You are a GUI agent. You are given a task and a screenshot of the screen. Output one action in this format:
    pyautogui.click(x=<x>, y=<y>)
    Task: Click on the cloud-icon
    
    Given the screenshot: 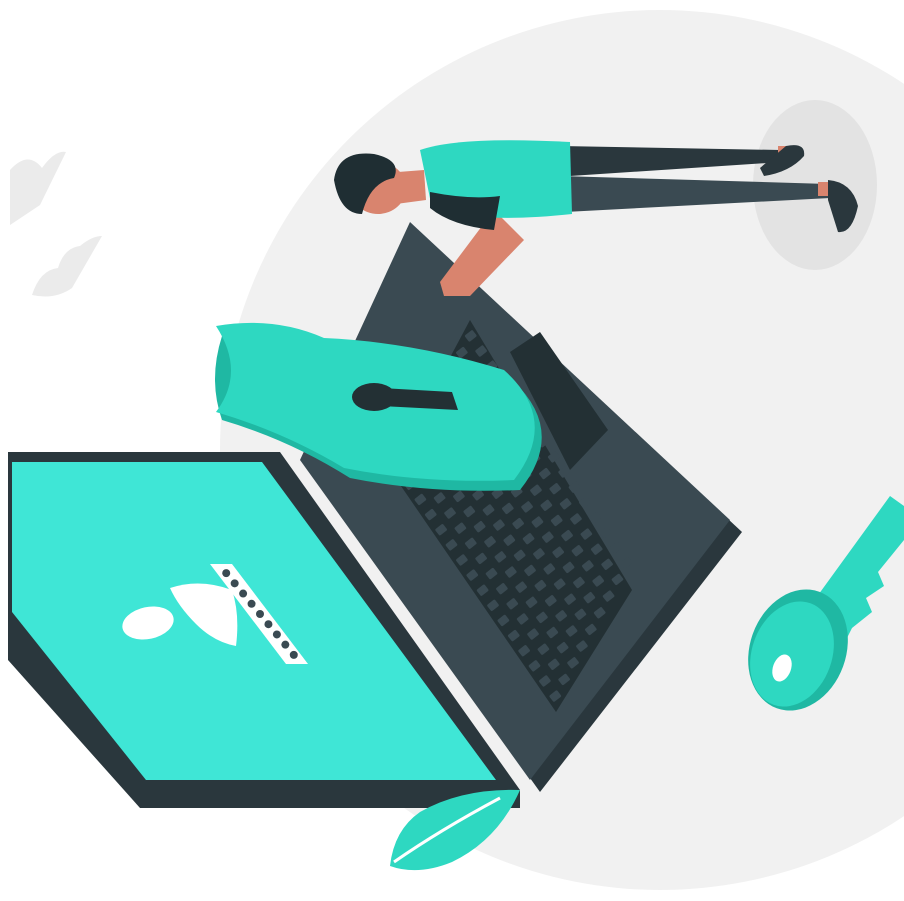 What is the action you would take?
    pyautogui.click(x=56, y=224)
    